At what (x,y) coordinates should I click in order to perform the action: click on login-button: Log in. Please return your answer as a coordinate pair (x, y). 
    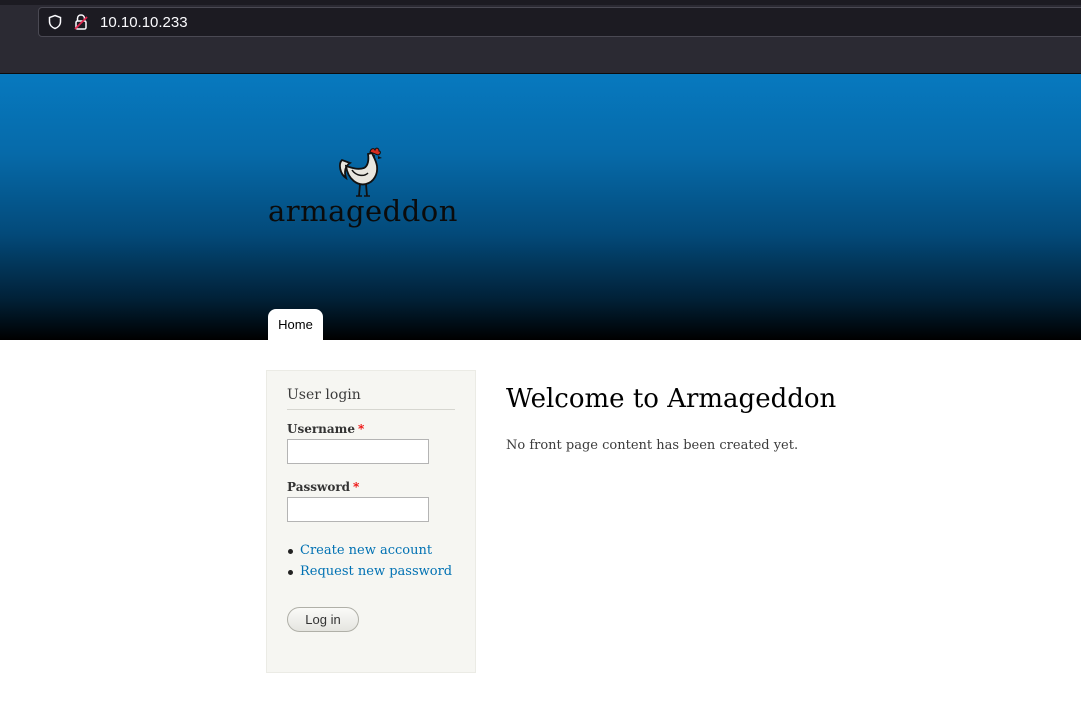
    Looking at the image, I should click on (323, 619).